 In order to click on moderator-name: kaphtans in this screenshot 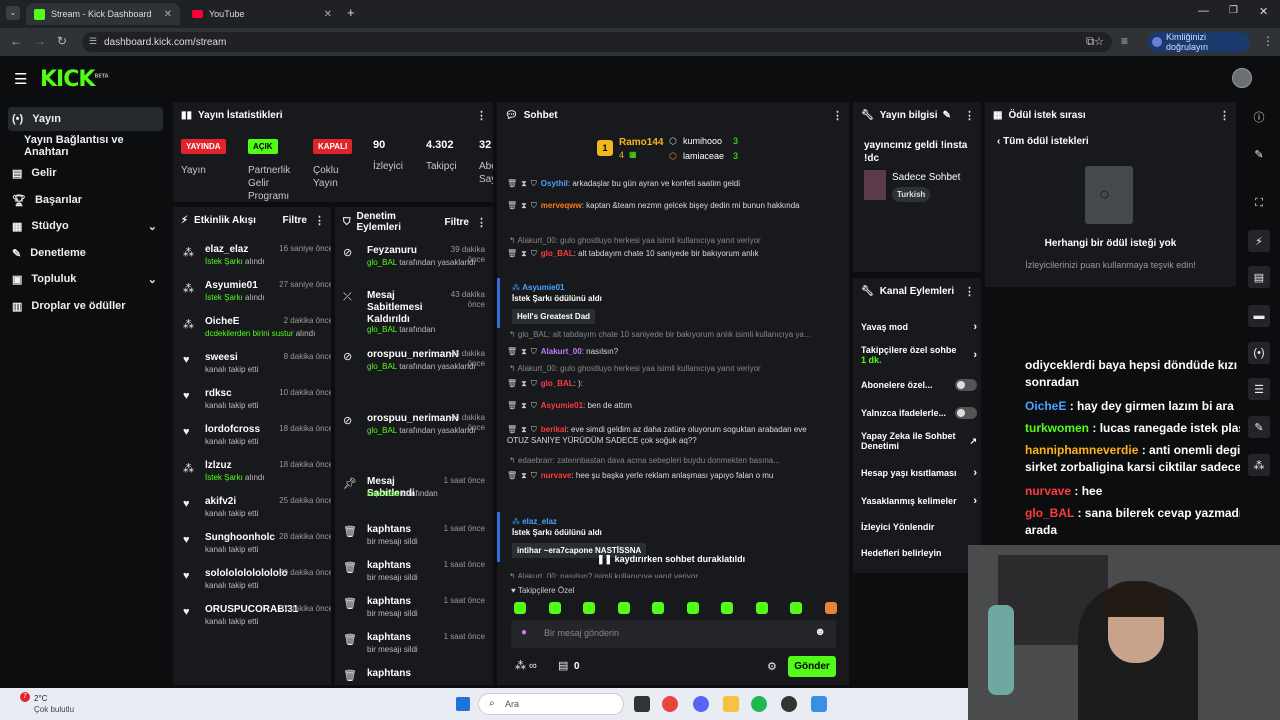, I will do `click(383, 493)`.